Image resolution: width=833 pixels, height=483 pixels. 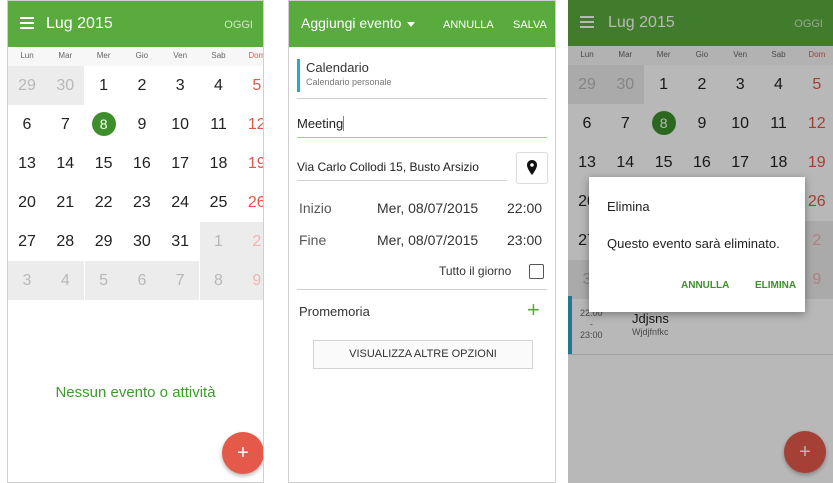 What do you see at coordinates (65, 241) in the screenshot?
I see `day-cell: 28` at bounding box center [65, 241].